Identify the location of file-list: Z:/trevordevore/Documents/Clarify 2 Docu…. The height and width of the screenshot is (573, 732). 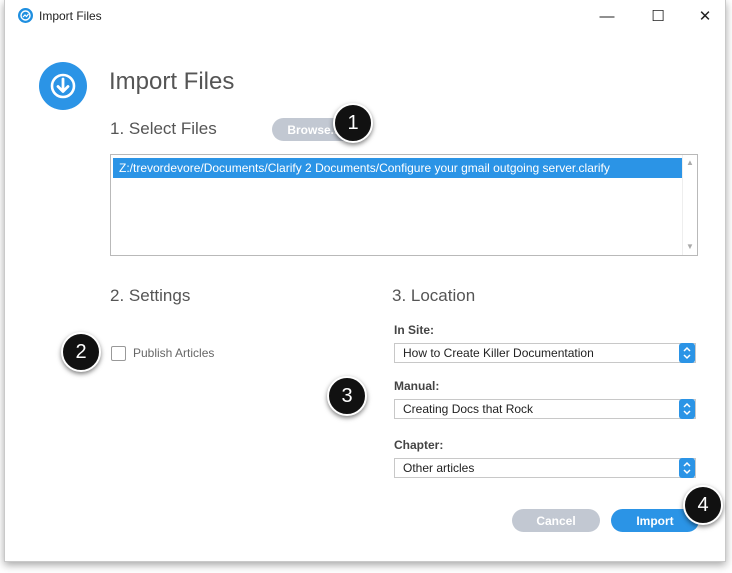
(404, 205).